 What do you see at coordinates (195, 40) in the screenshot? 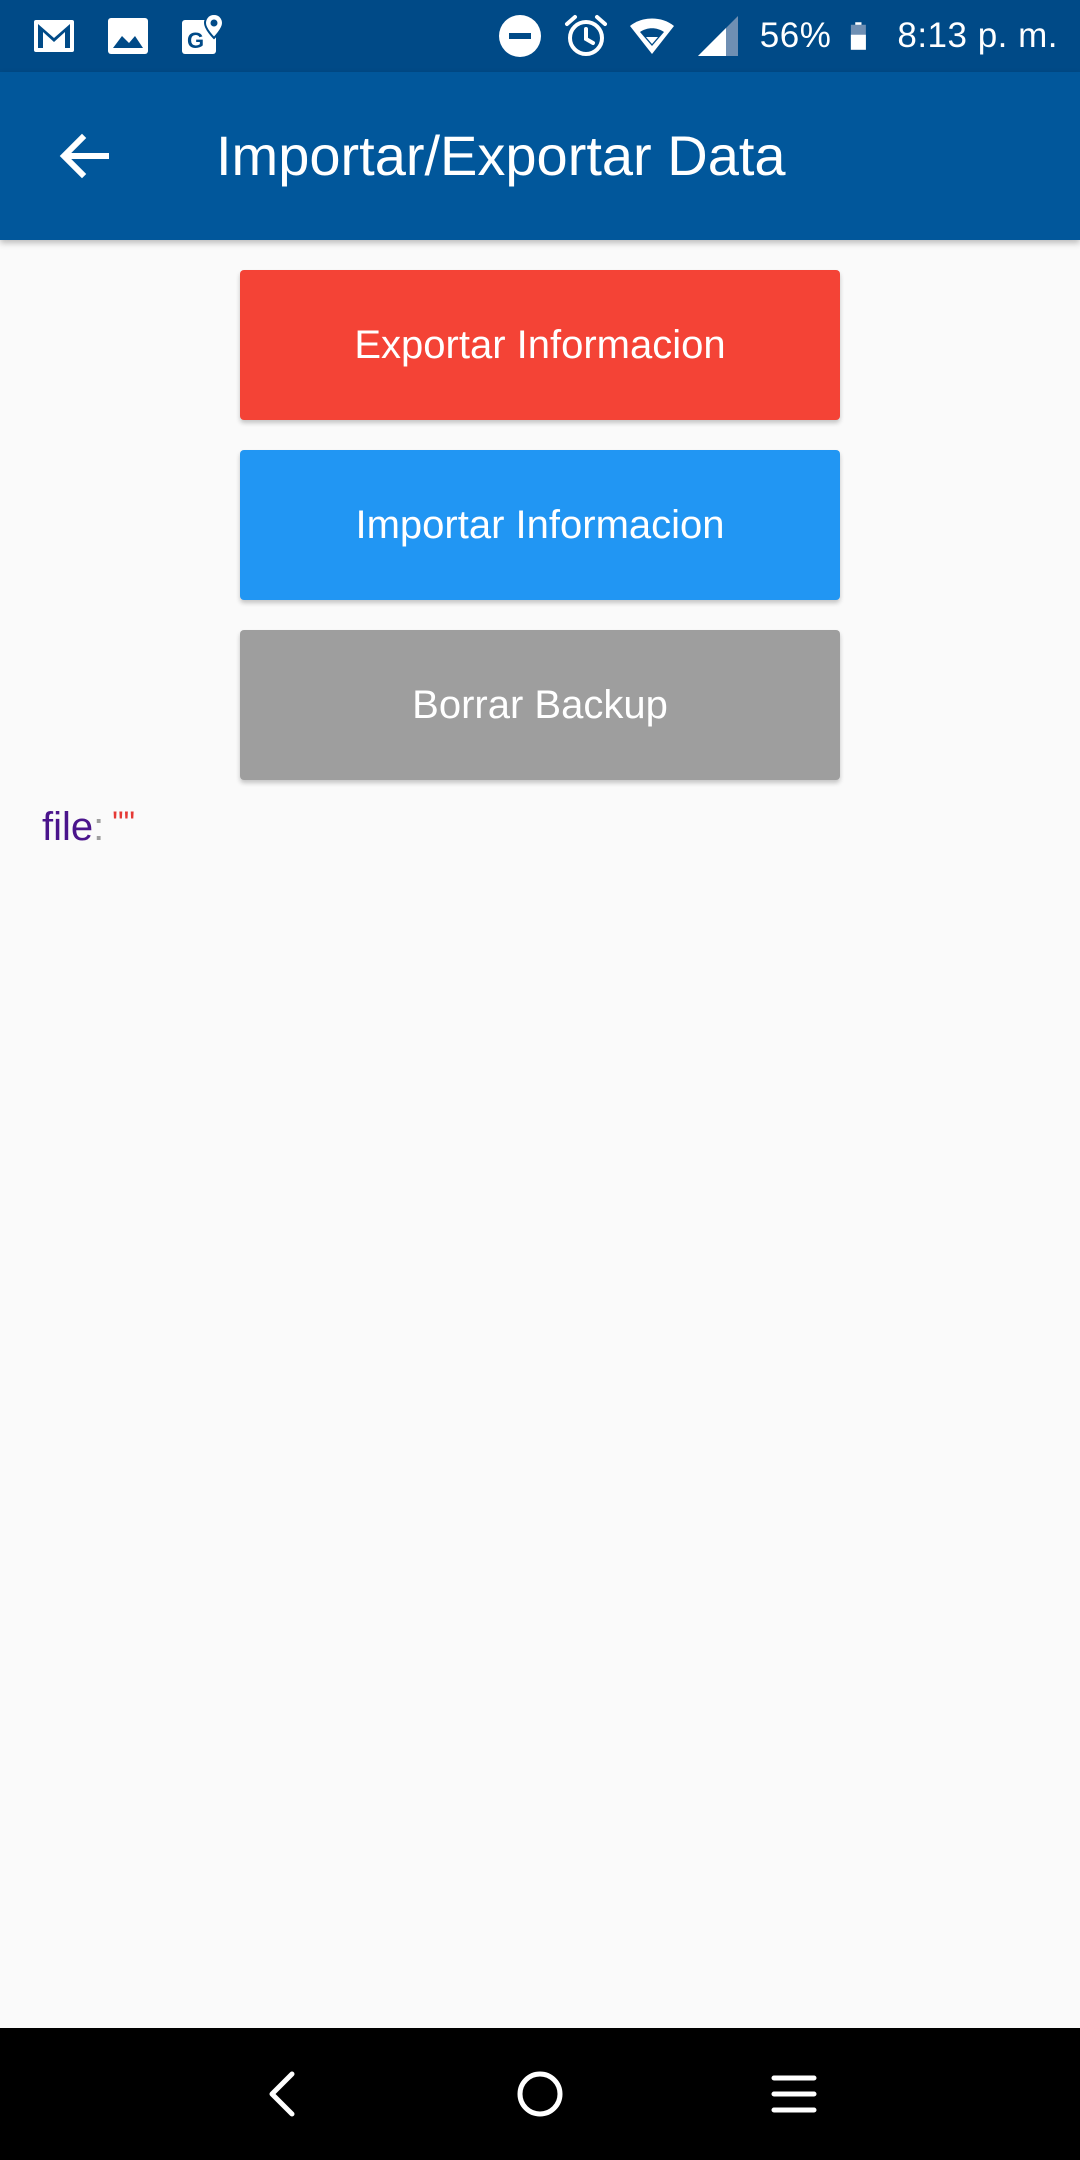
I see `svg-text: G` at bounding box center [195, 40].